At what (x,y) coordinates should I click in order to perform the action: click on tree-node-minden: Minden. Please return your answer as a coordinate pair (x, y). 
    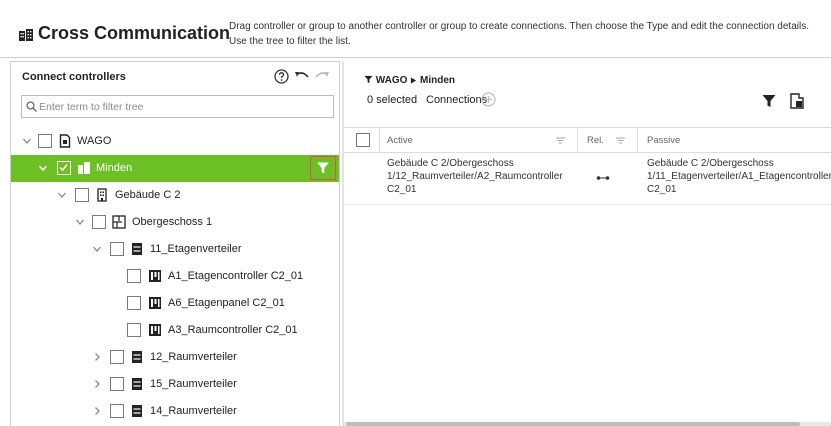
    Looking at the image, I should click on (175, 168).